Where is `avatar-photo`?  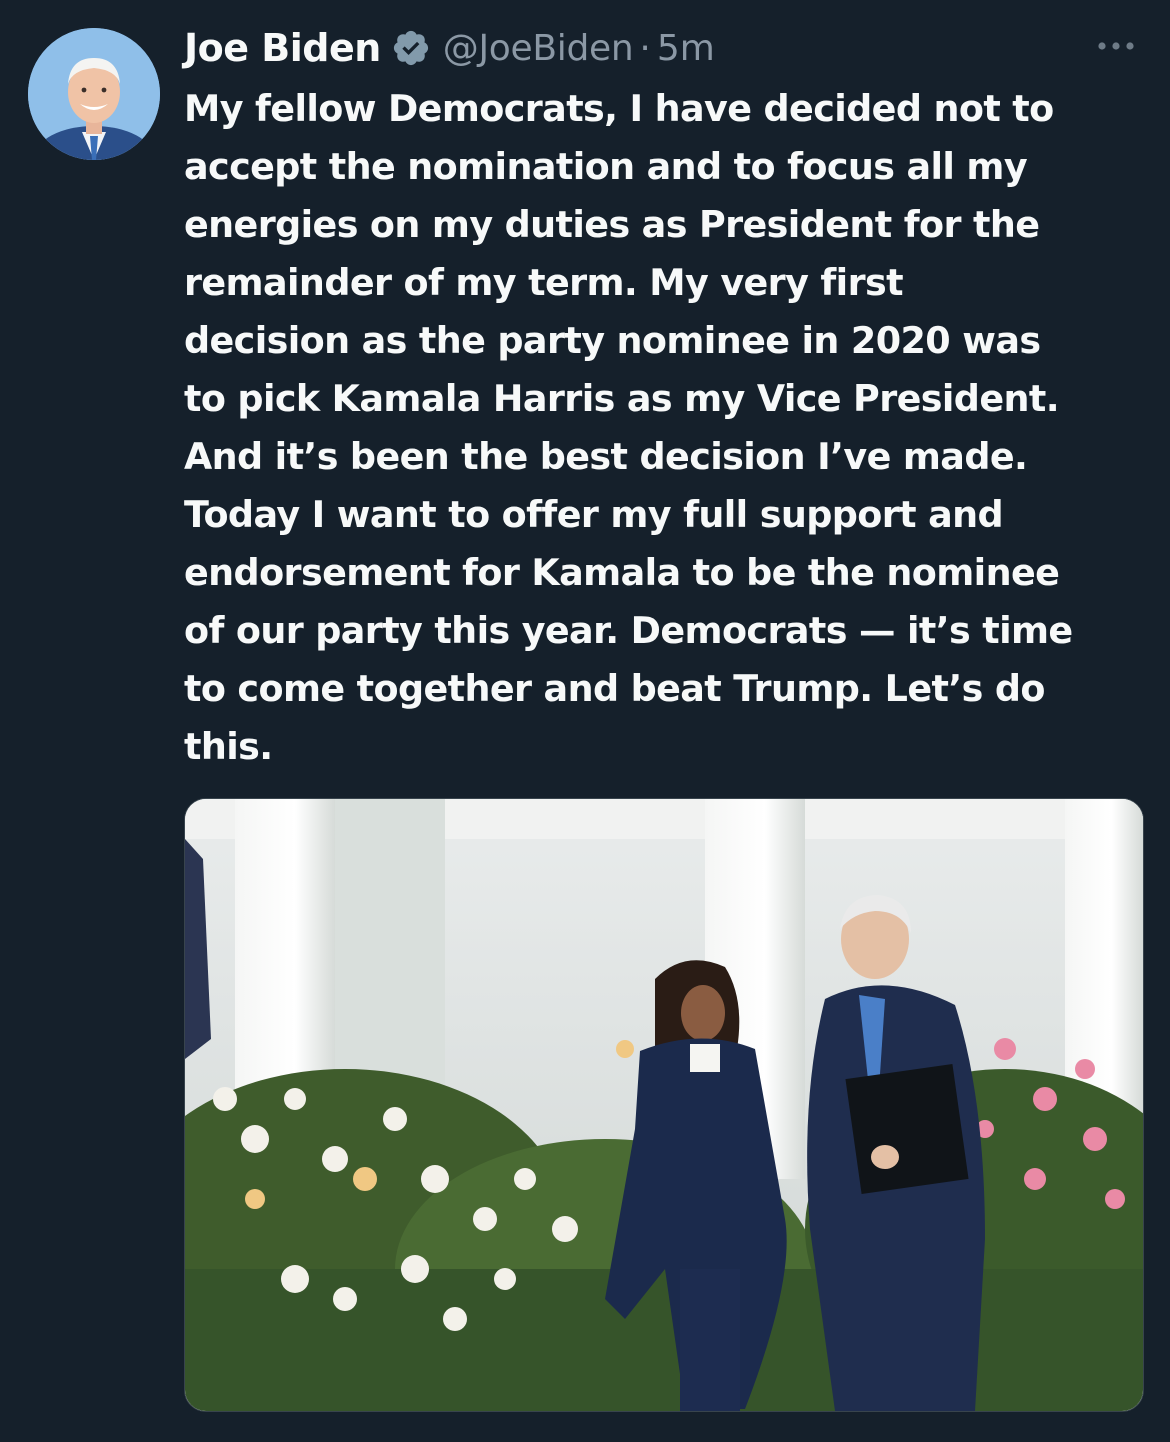 avatar-photo is located at coordinates (94, 94).